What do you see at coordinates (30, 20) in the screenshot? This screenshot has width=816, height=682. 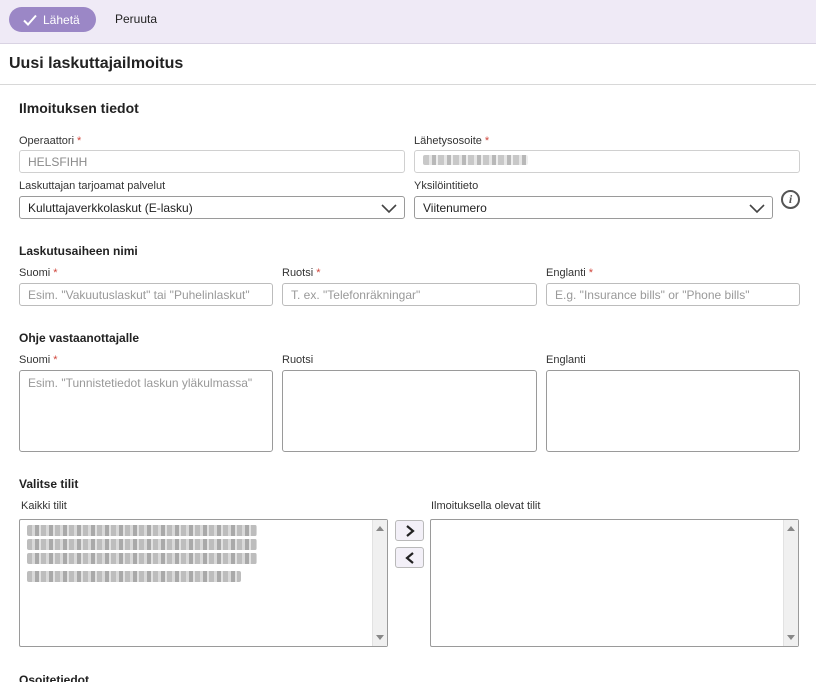 I see `checkmark-icon` at bounding box center [30, 20].